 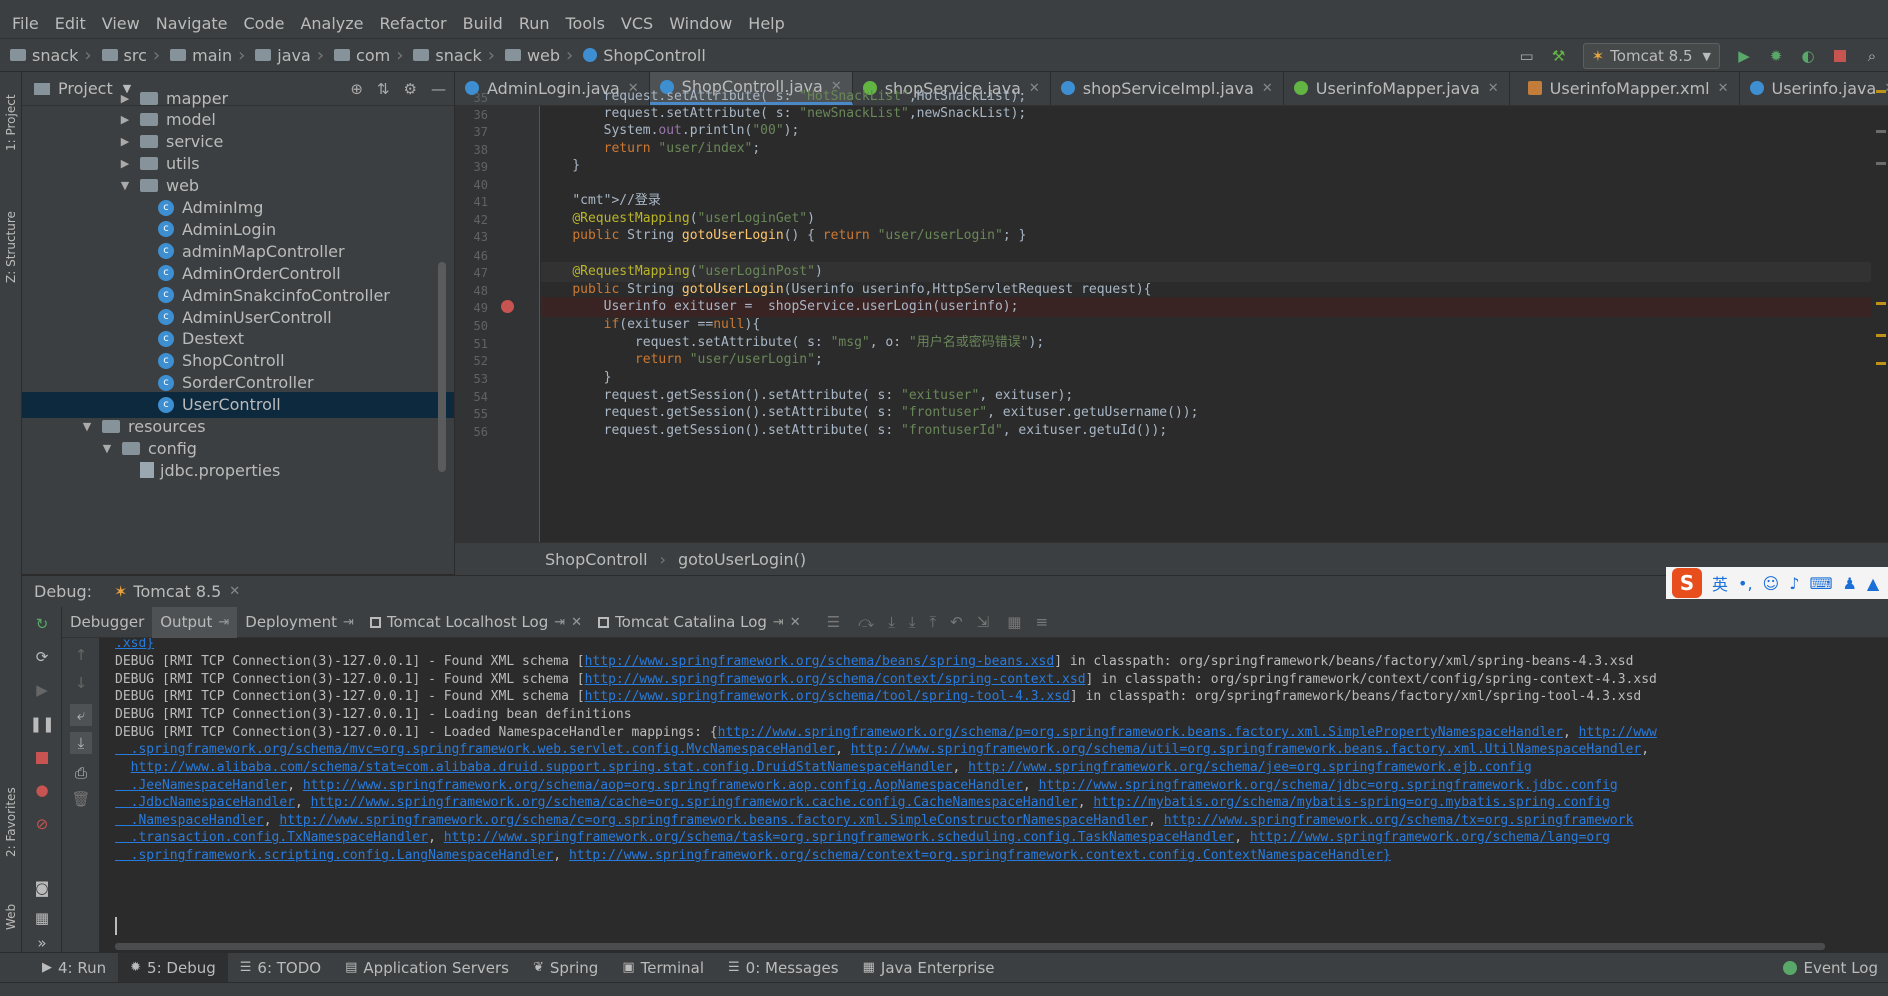 What do you see at coordinates (1206, 325) in the screenshot?
I see `code-line: if(exituser ==null){` at bounding box center [1206, 325].